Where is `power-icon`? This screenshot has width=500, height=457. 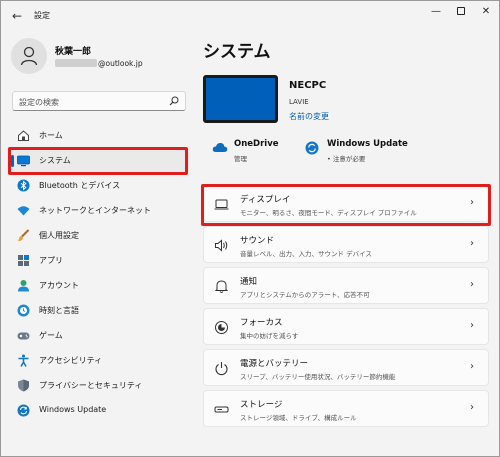 power-icon is located at coordinates (221, 369).